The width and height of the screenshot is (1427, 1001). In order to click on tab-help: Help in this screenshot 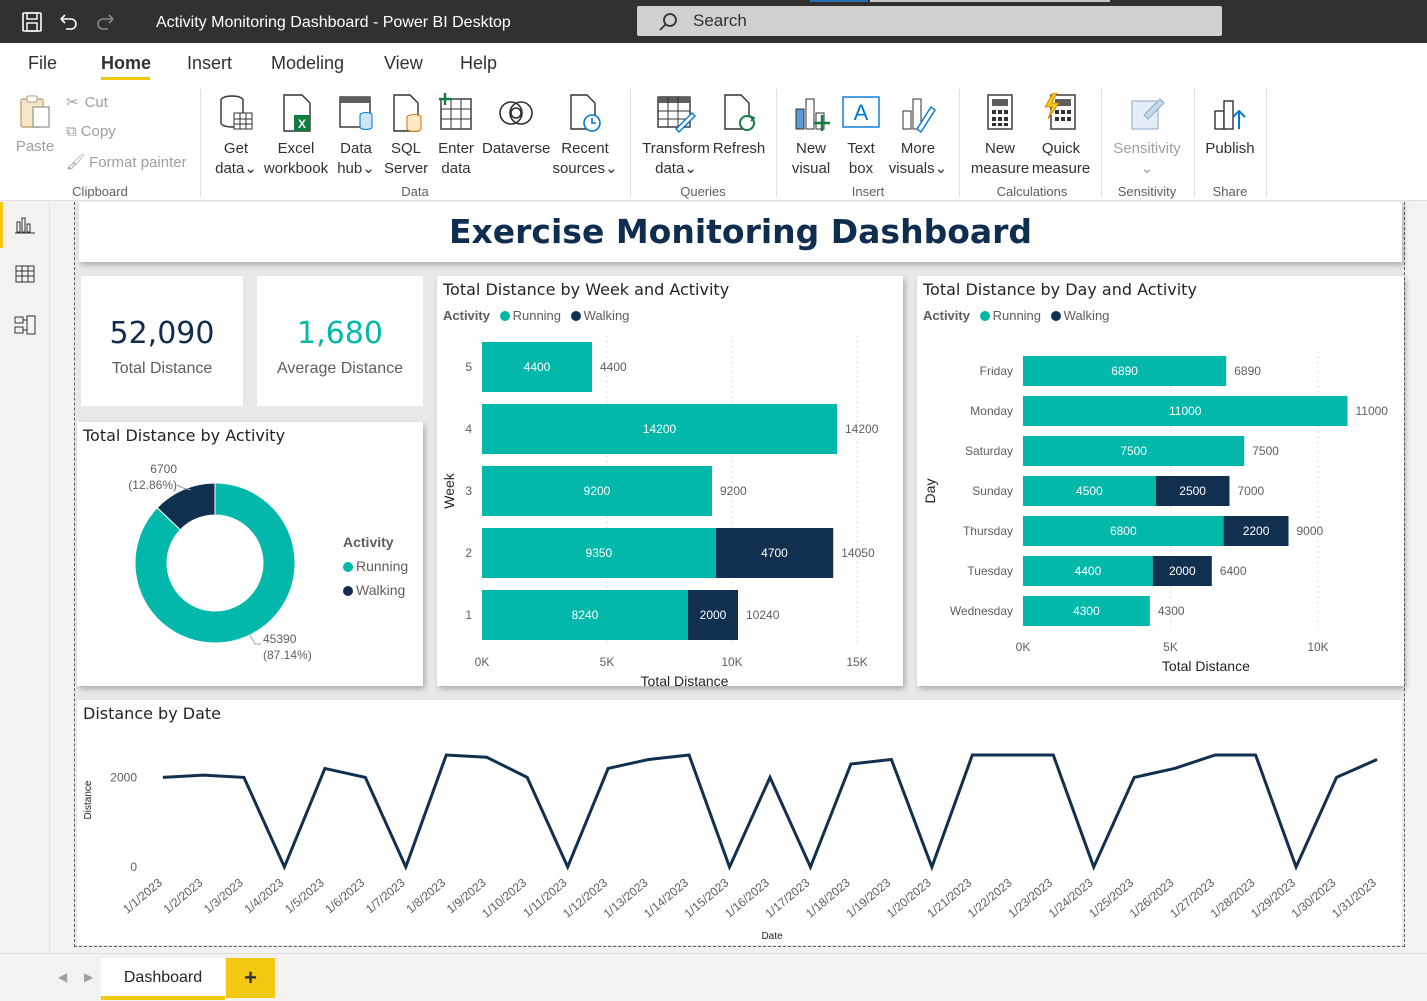, I will do `click(478, 63)`.